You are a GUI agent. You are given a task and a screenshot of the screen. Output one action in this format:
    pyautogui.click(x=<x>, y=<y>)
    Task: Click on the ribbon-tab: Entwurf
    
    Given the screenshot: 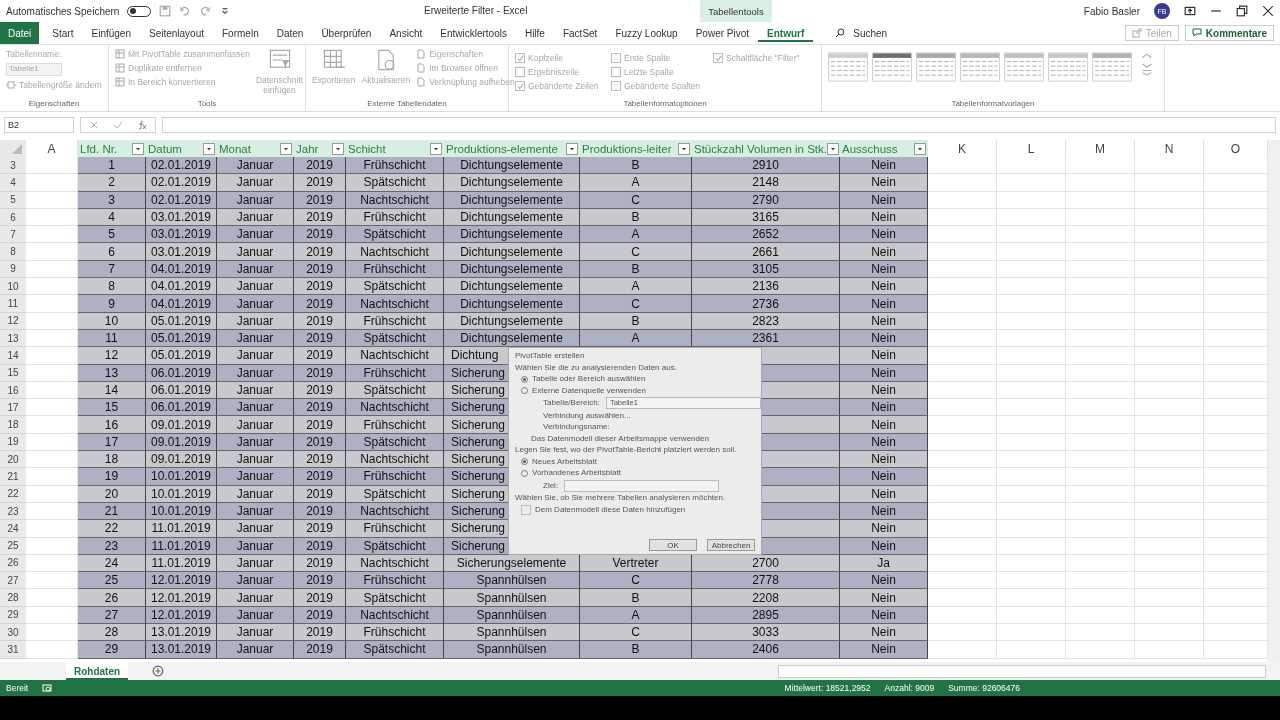 What is the action you would take?
    pyautogui.click(x=786, y=33)
    